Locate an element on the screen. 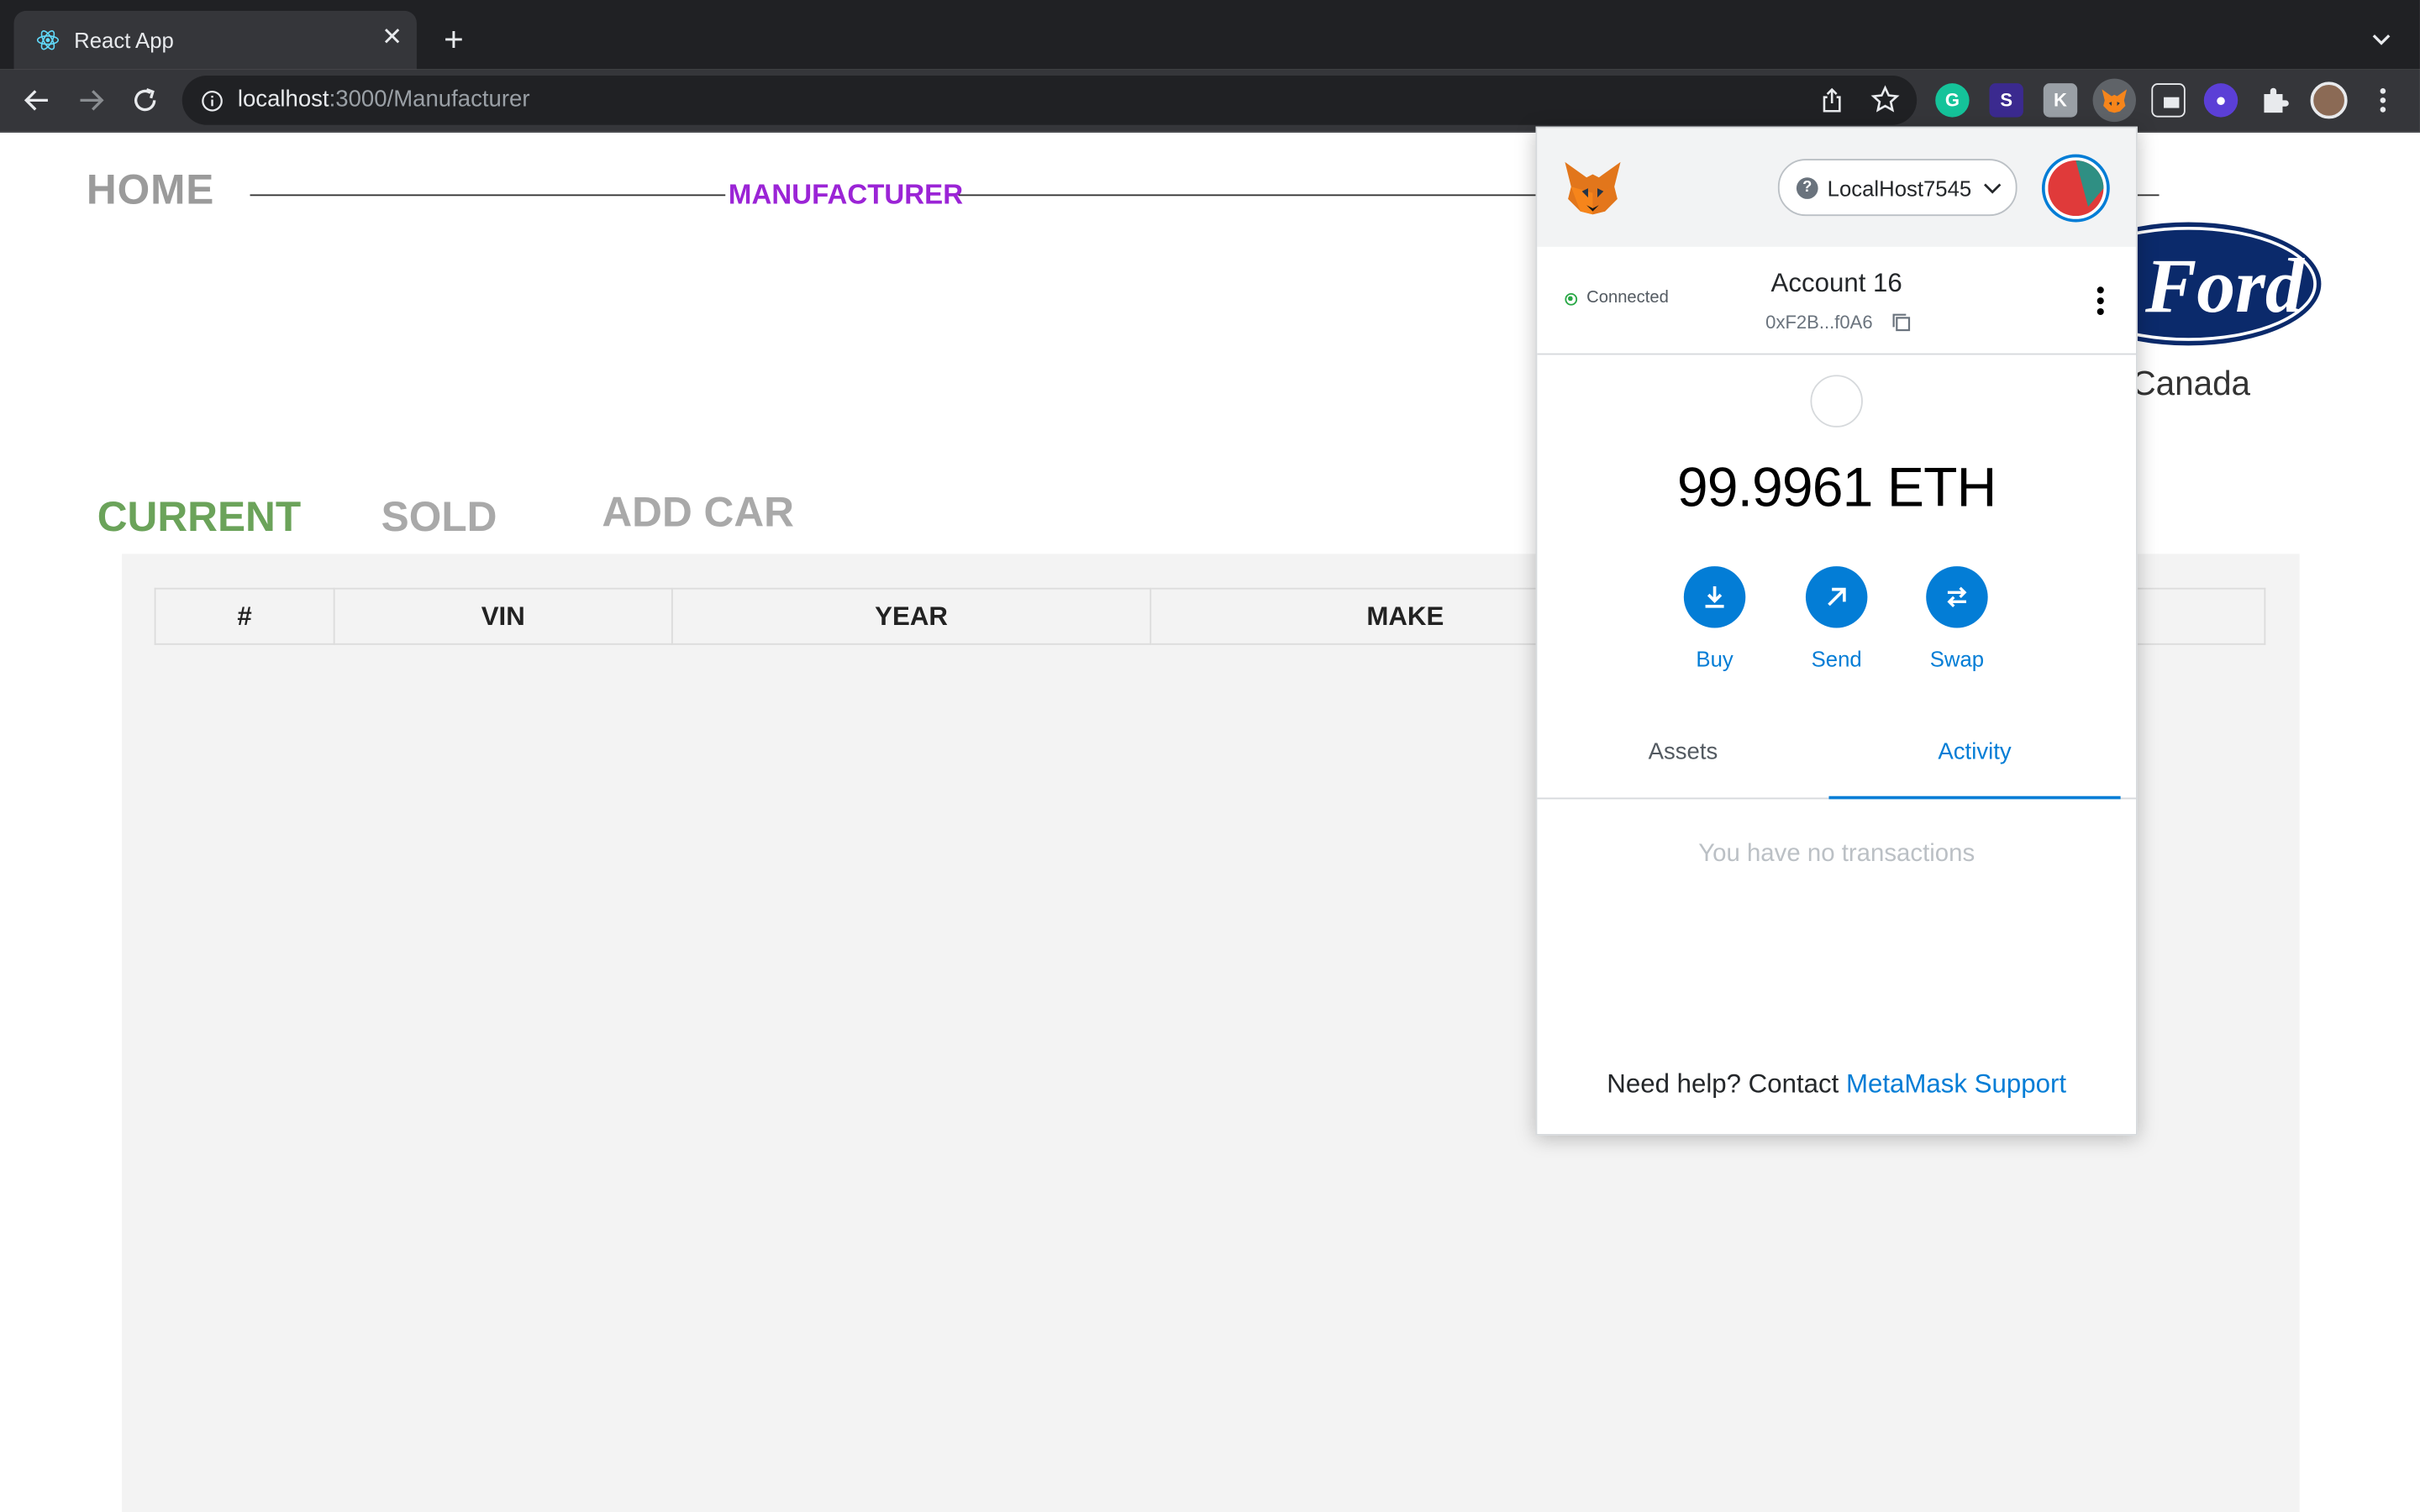 This screenshot has height=1512, width=2420. tab-manager-glyph is located at coordinates (2172, 102).